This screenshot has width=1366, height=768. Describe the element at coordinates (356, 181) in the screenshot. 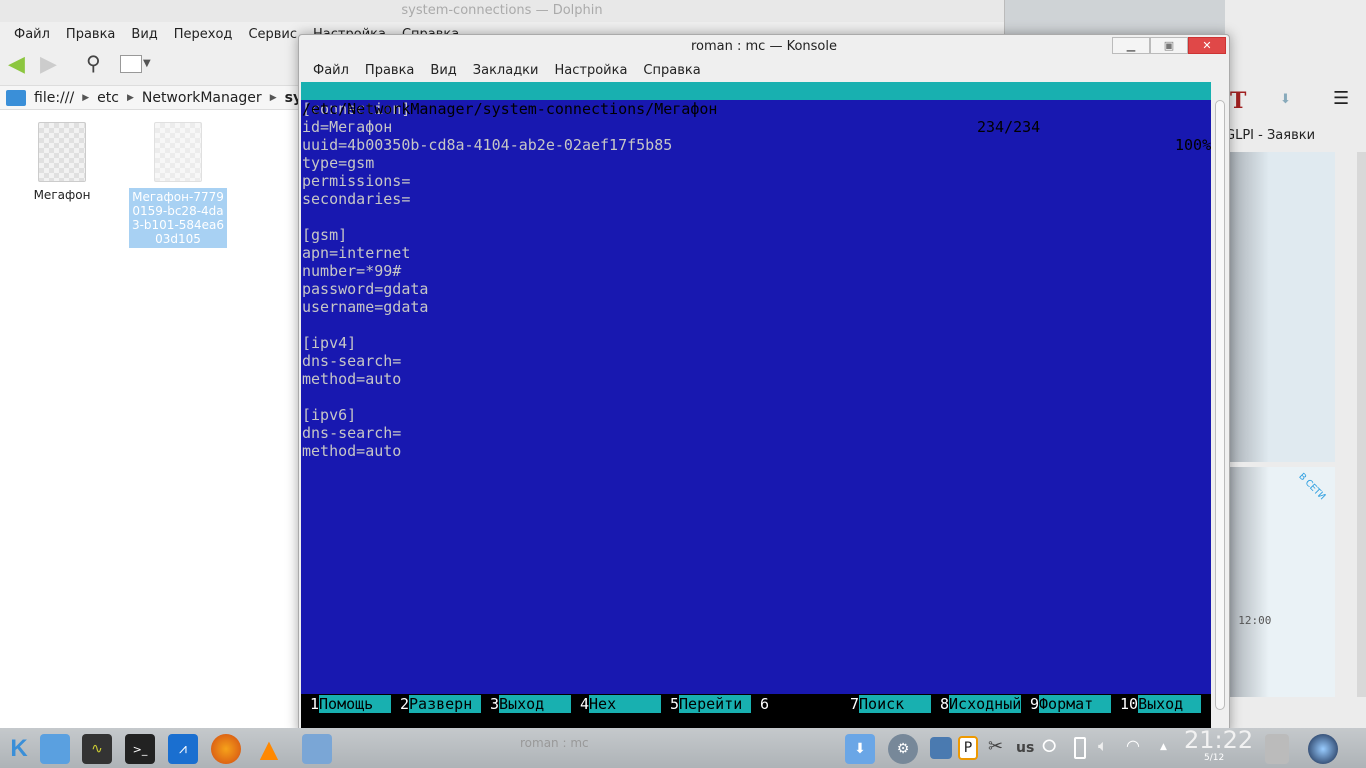

I see `file-line: permissions=` at that location.